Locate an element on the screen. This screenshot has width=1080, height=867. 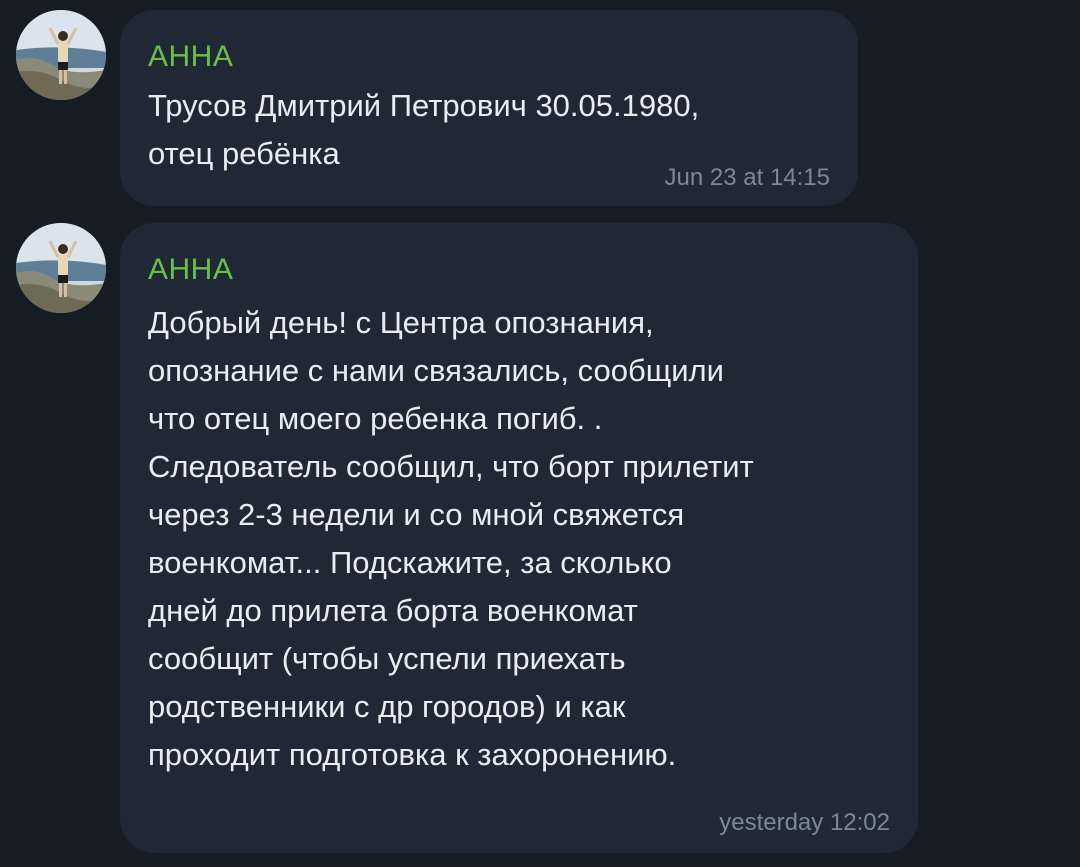
message-timestamp: Jun 23 at 14:15 is located at coordinates (747, 177).